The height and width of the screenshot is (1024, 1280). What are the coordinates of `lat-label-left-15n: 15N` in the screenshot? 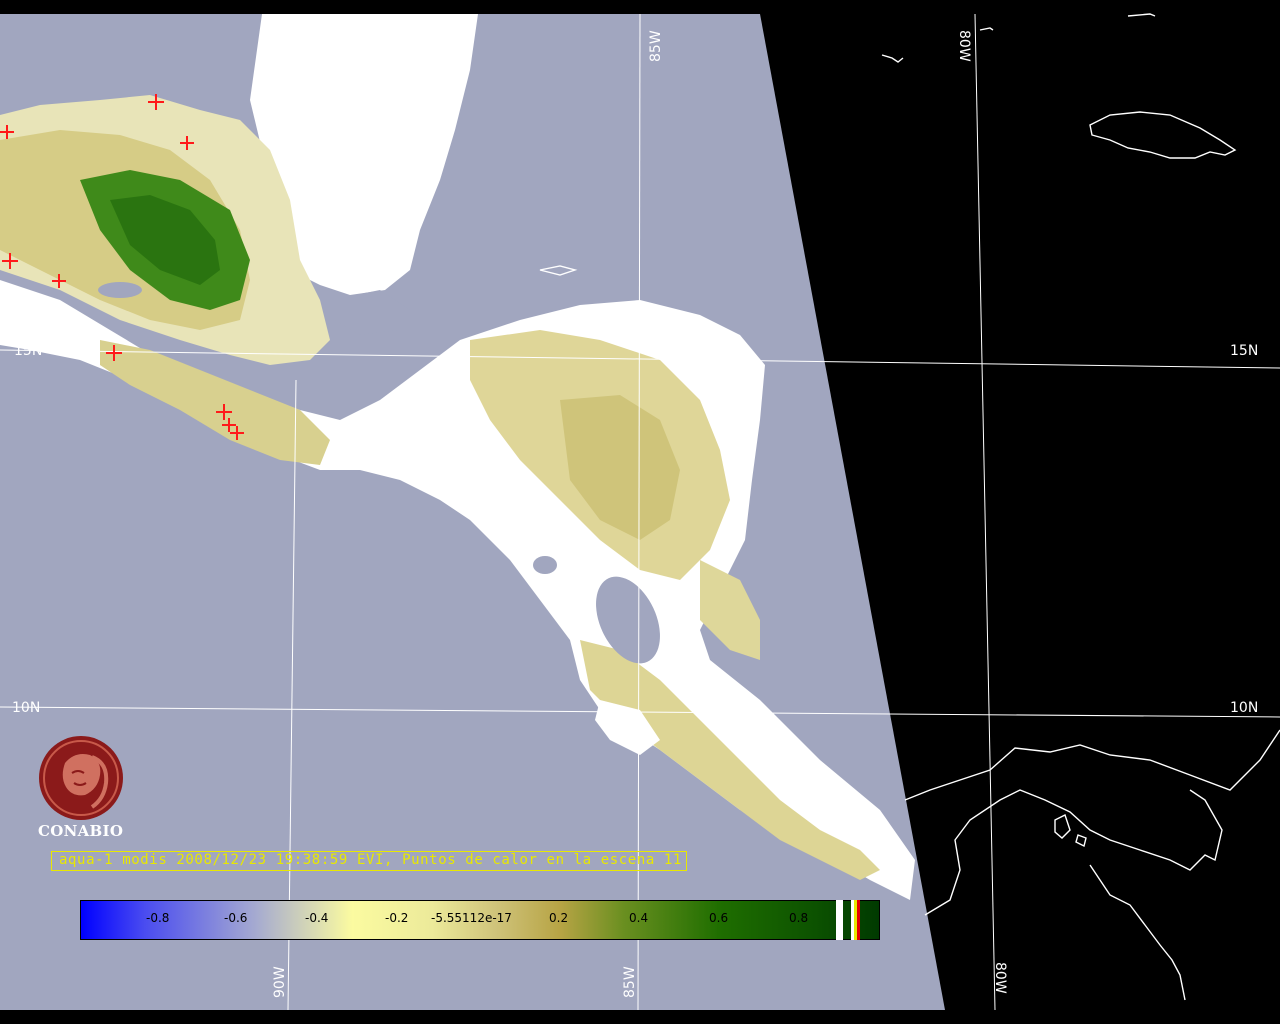 It's located at (28, 351).